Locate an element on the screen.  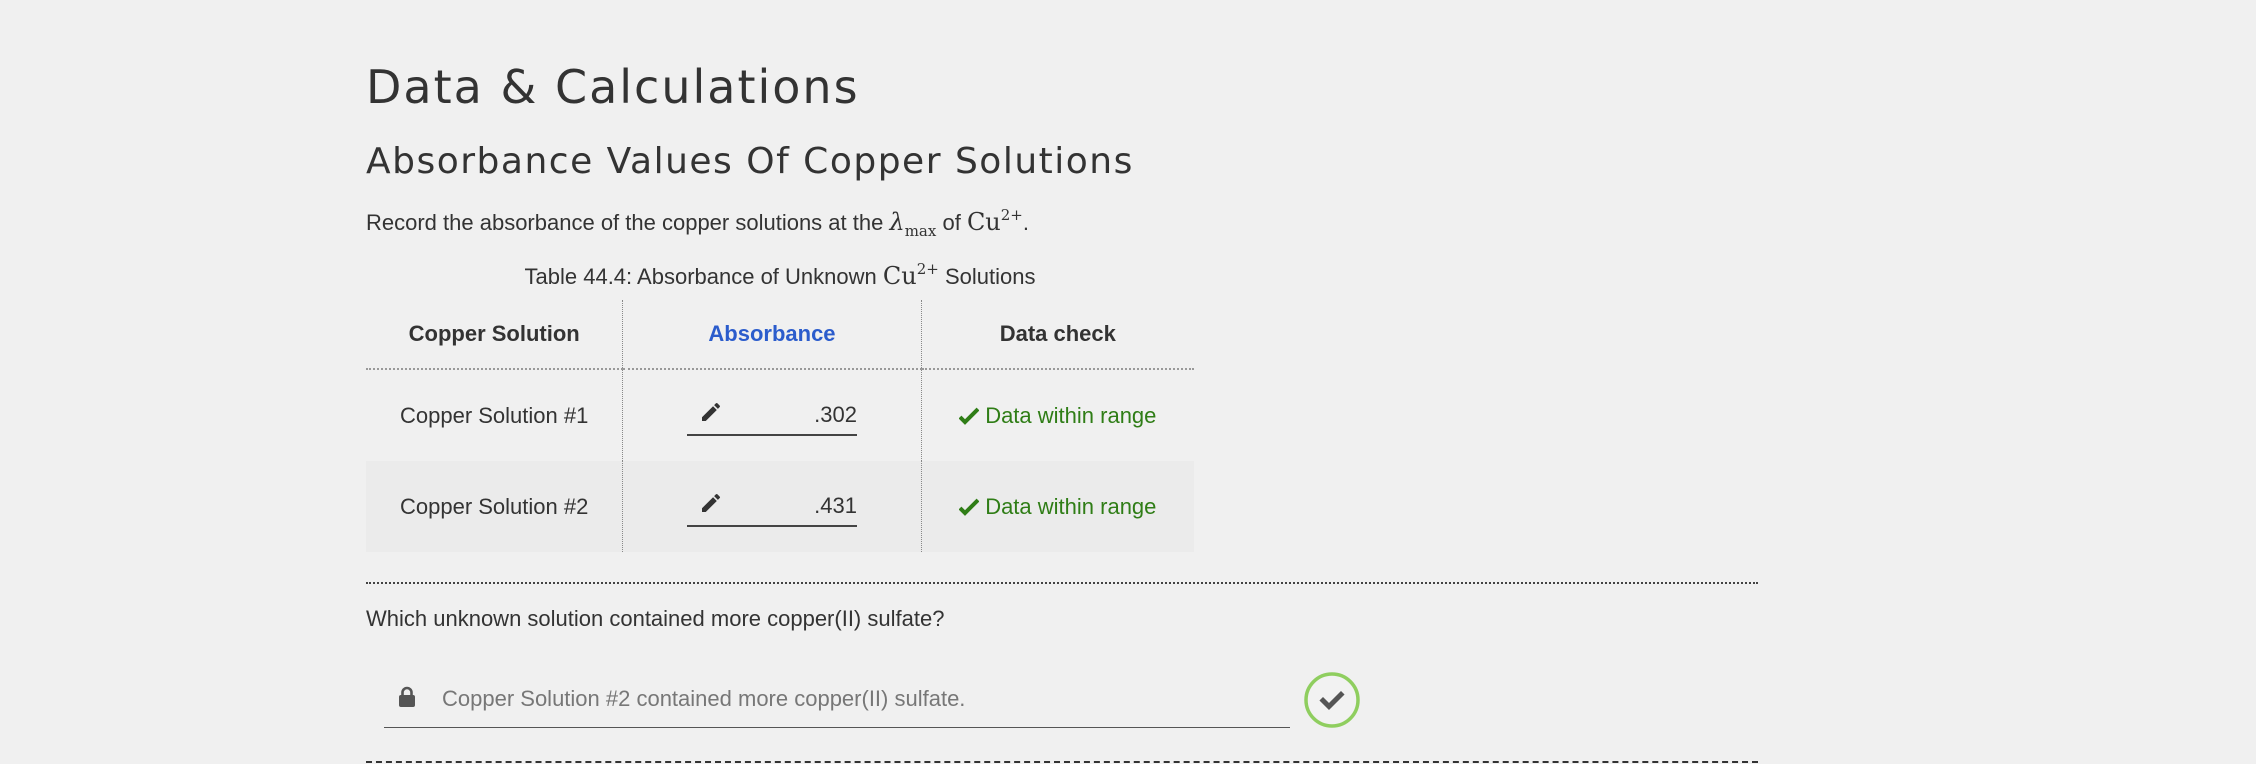
absorbance-input: .431 is located at coordinates (771, 507).